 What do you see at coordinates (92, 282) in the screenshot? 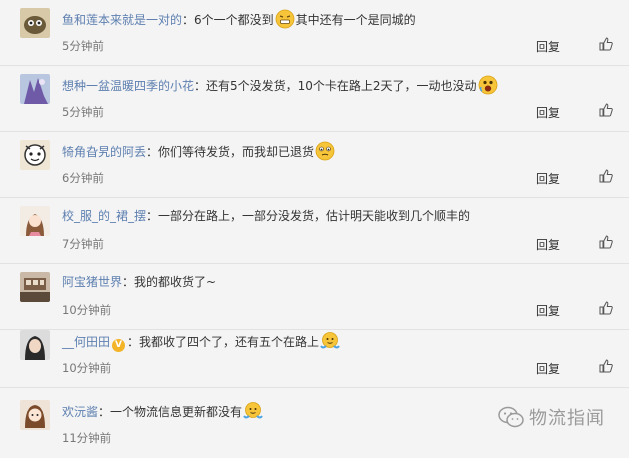
I see `username-link: 阿宝猪世界` at bounding box center [92, 282].